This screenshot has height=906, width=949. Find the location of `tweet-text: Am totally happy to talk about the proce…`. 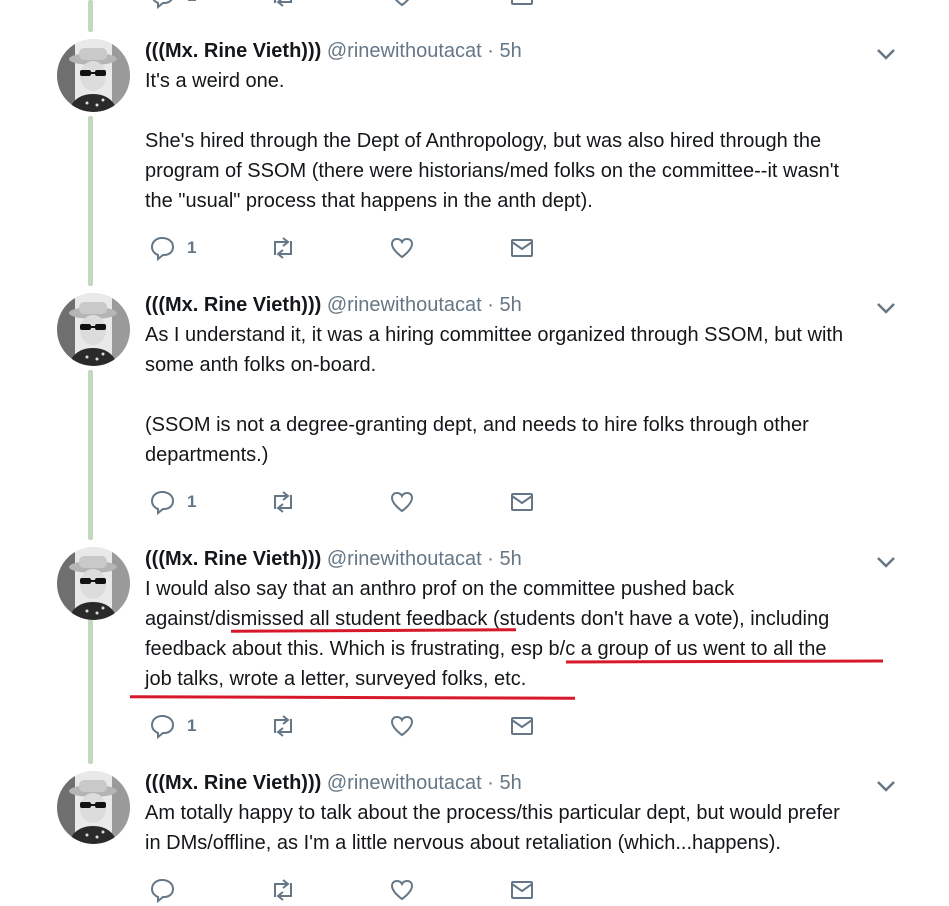

tweet-text: Am totally happy to talk about the proce… is located at coordinates (492, 828).